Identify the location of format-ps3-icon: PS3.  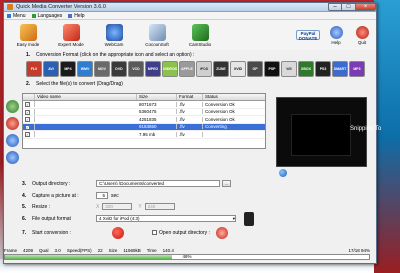
(323, 69).